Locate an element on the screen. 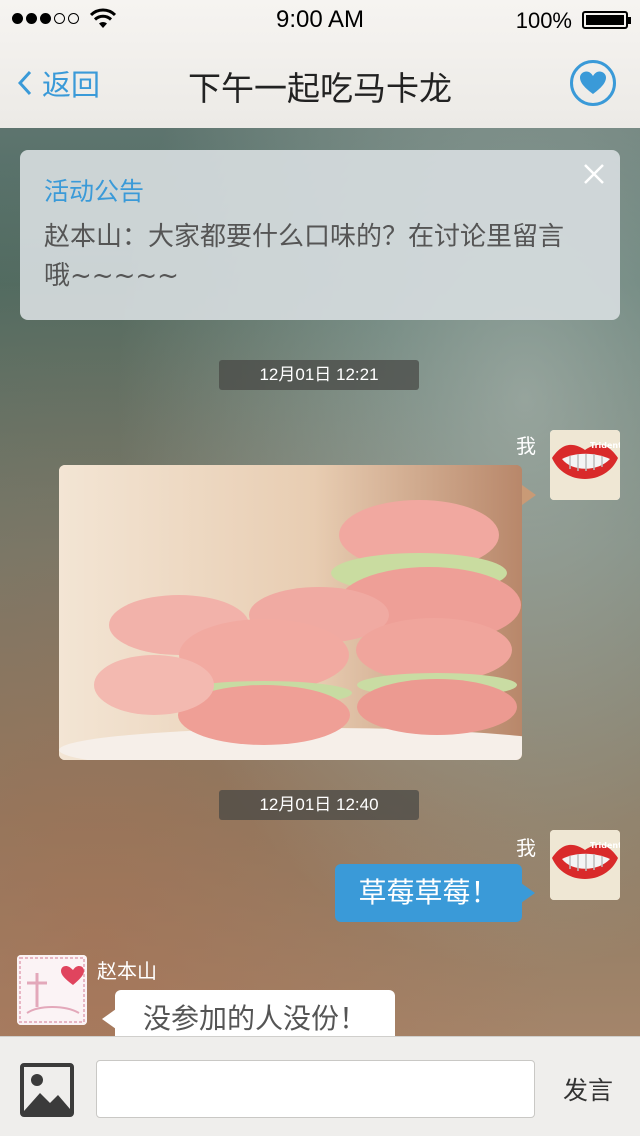 This screenshot has width=640, height=1136. battery-percentage: 100% is located at coordinates (543, 20).